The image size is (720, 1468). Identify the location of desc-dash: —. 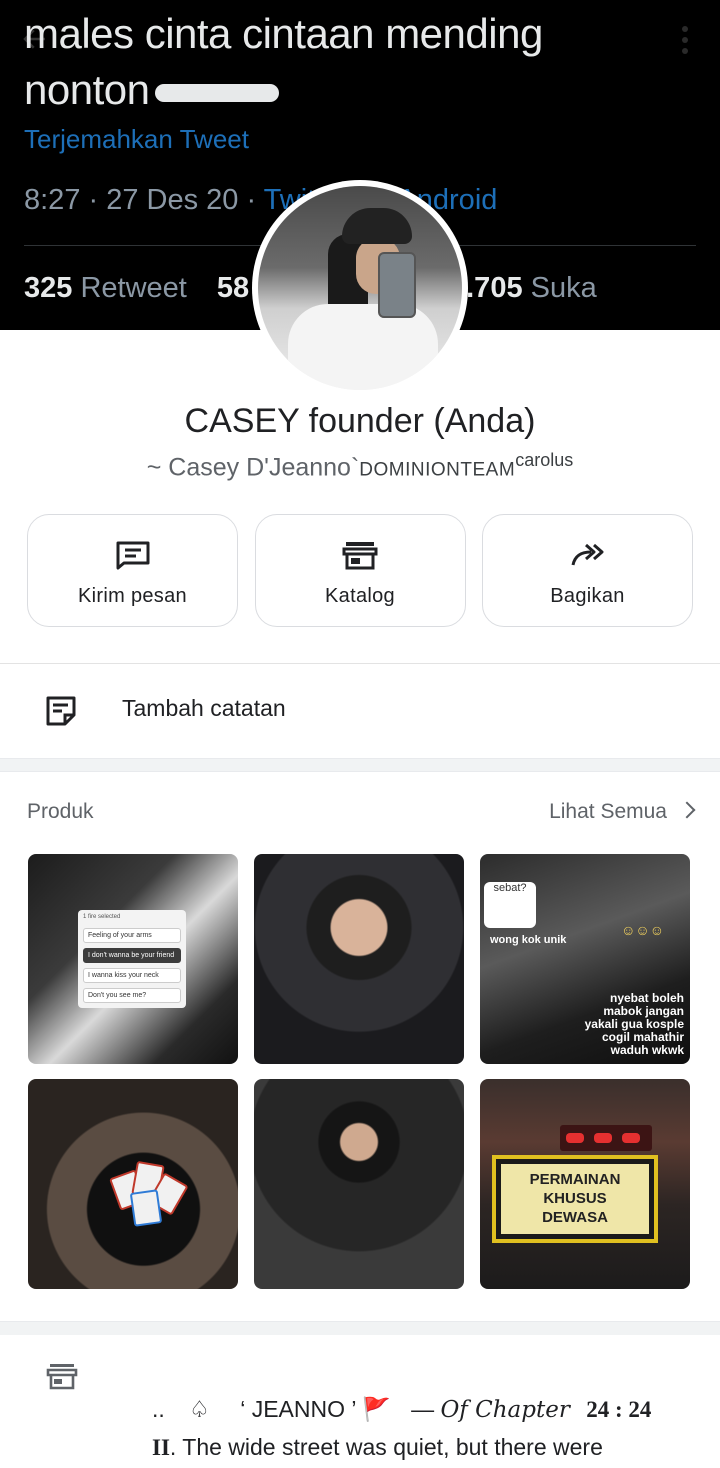
(423, 1409).